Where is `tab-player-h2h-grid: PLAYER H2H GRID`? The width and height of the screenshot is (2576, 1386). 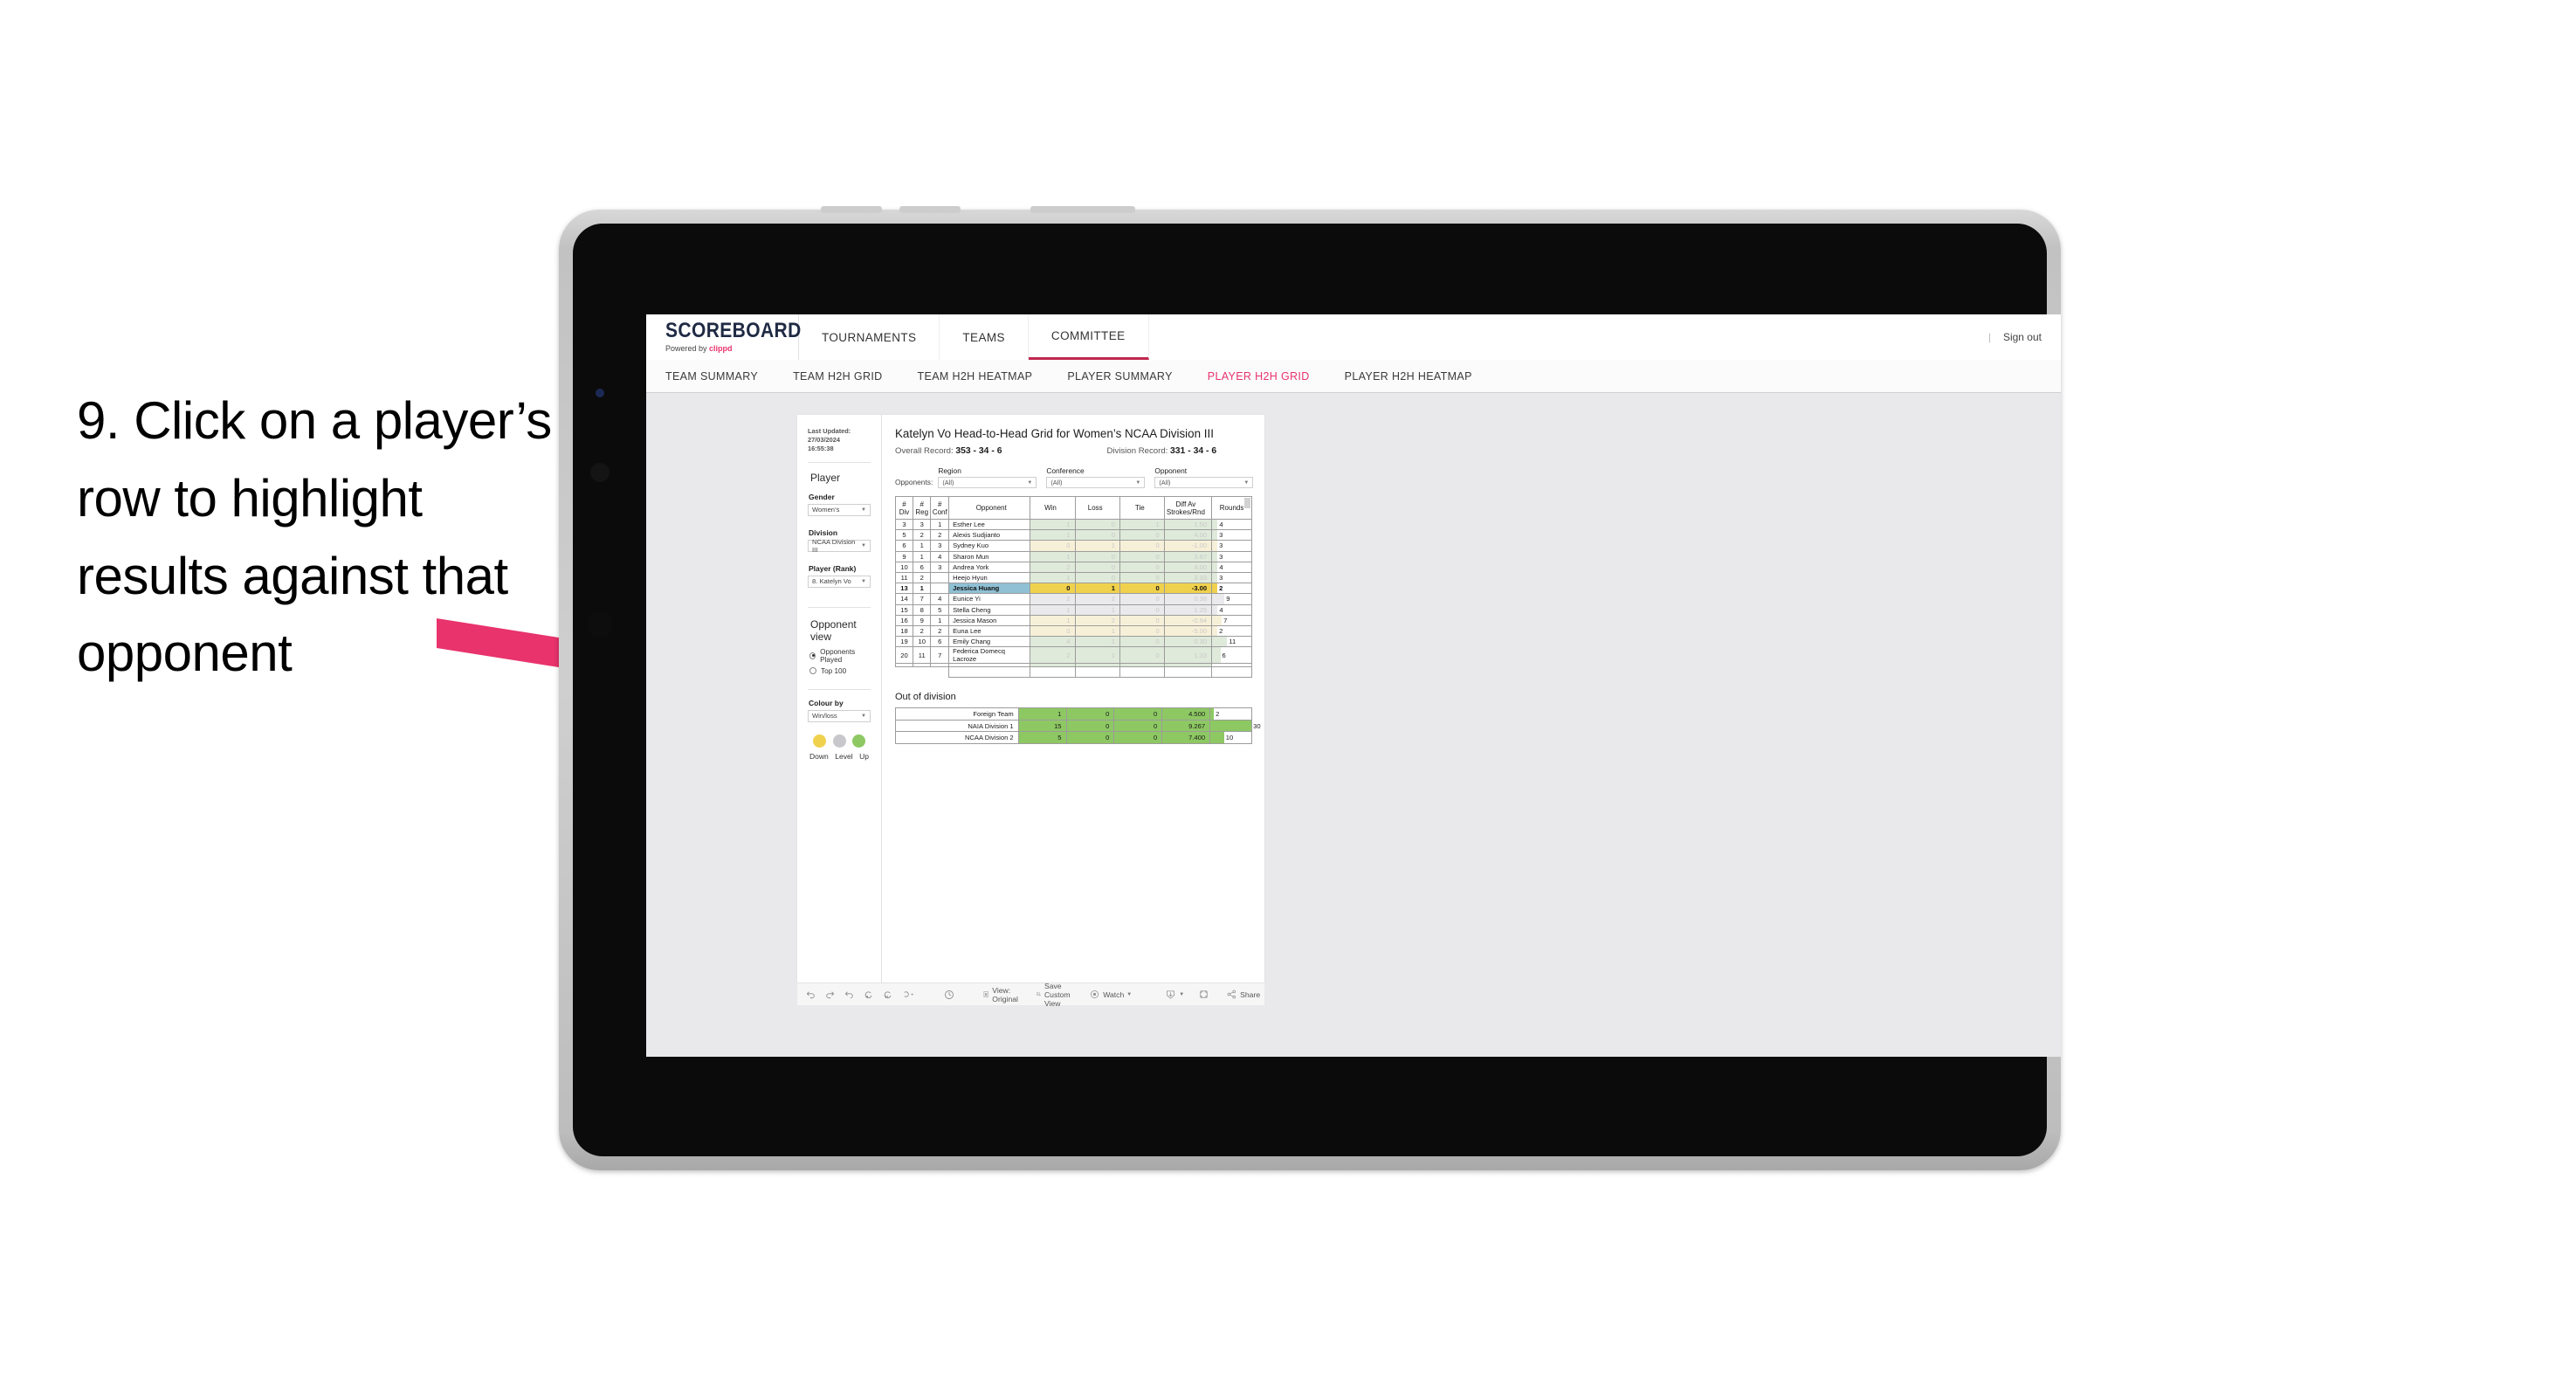 tab-player-h2h-grid: PLAYER H2H GRID is located at coordinates (1259, 376).